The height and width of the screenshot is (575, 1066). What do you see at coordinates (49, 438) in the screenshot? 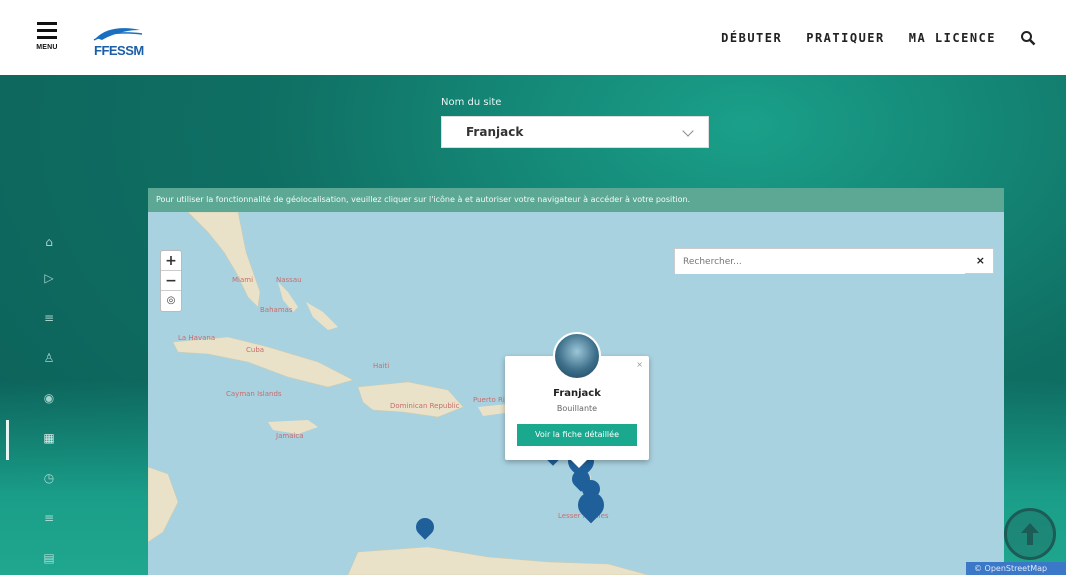
I see `map-icon: ▦` at bounding box center [49, 438].